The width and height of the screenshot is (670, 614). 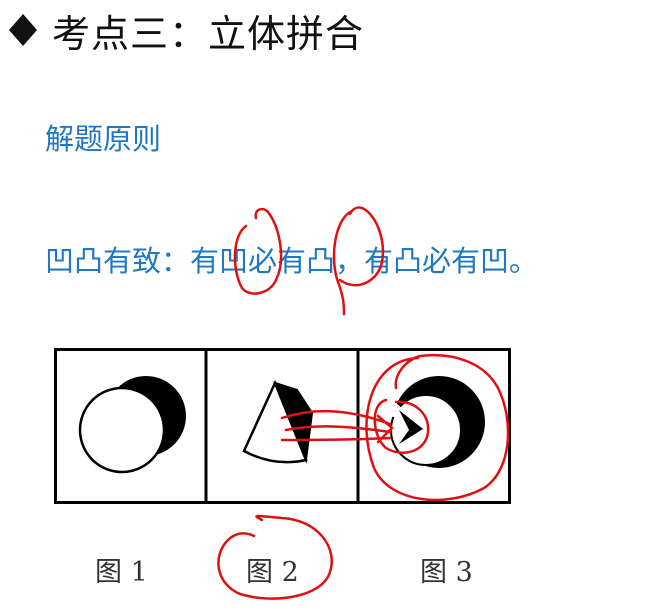 I want to click on caption-figure-1: 图 1, so click(x=121, y=572).